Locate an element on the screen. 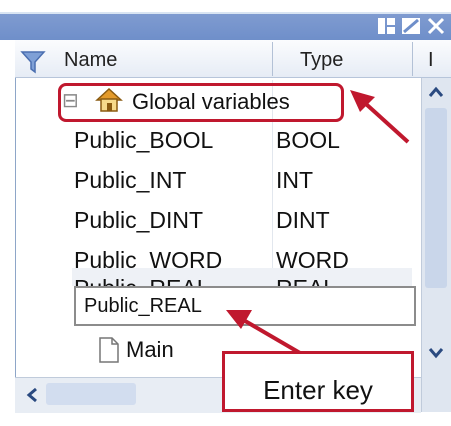 The width and height of the screenshot is (451, 426). enter-key-callout: Enter key is located at coordinates (318, 381).